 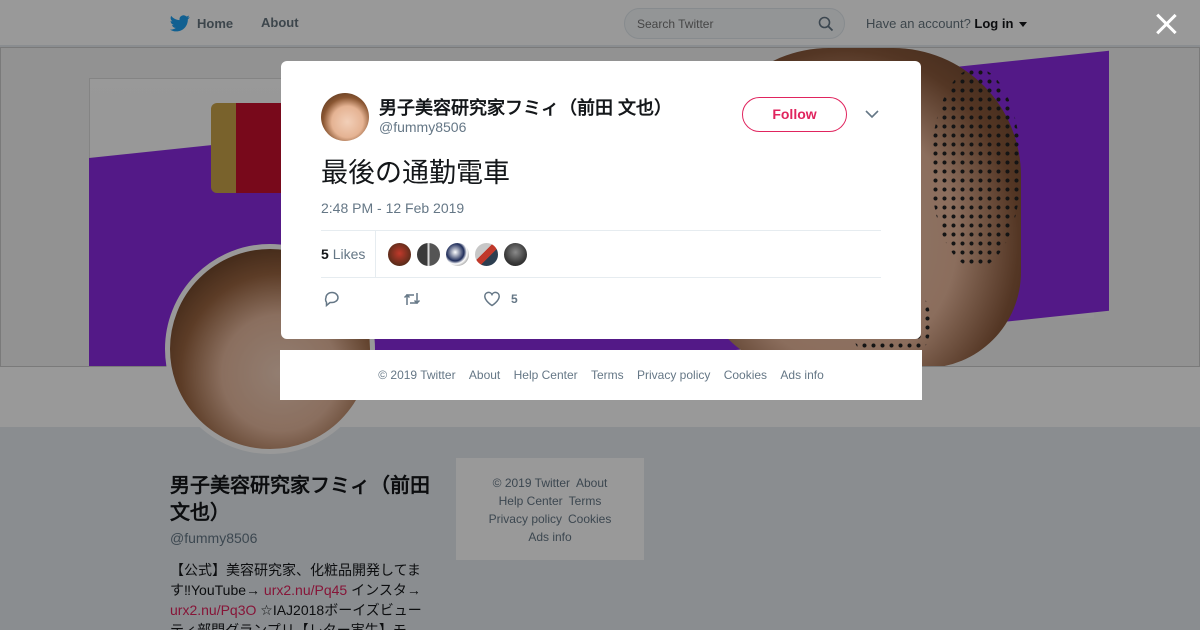 I want to click on reply-button, so click(x=332, y=299).